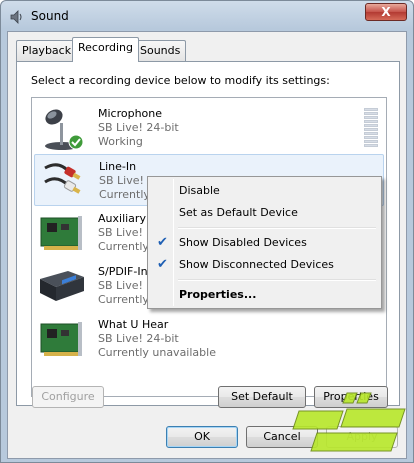  Describe the element at coordinates (47, 50) in the screenshot. I see `tab-playback: Playback` at that location.